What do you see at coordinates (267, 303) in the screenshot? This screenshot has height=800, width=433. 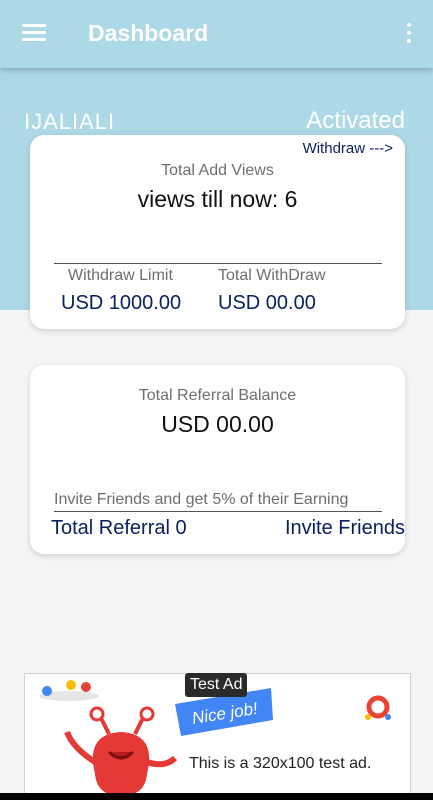 I see `total-withdraw-value: USD 00.00` at bounding box center [267, 303].